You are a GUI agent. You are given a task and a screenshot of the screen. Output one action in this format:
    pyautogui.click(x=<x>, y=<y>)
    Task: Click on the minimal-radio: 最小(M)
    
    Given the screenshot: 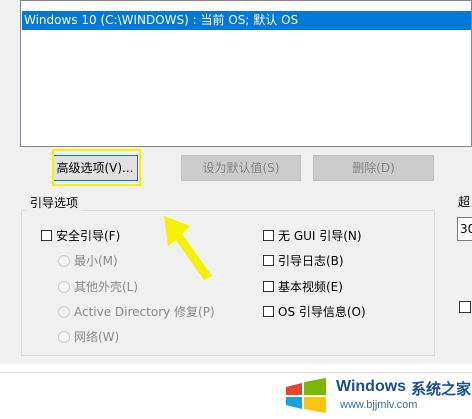 What is the action you would take?
    pyautogui.click(x=88, y=260)
    